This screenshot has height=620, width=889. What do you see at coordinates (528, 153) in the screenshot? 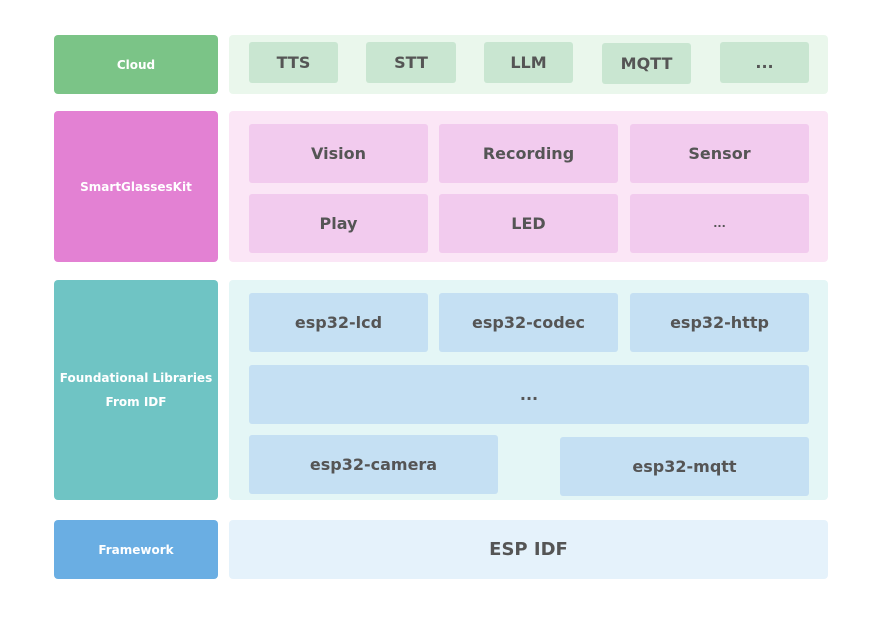
I see `kit-item-recording: Recording` at bounding box center [528, 153].